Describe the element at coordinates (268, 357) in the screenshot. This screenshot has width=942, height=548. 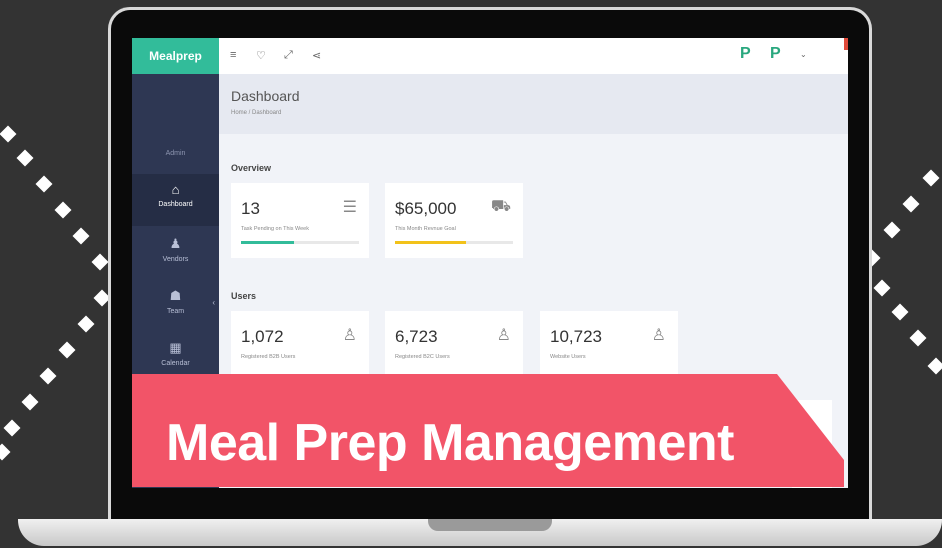
I see `stat-label: Registered B2B Users` at that location.